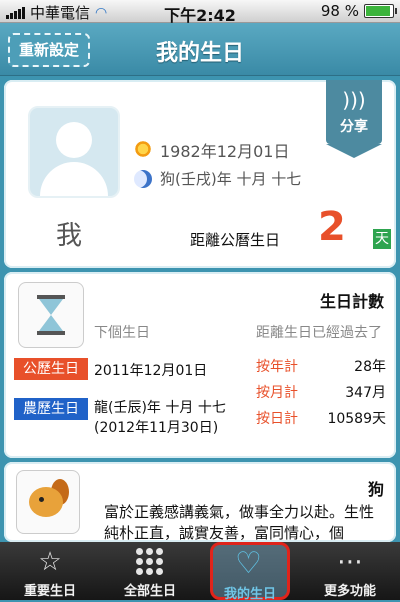 The width and height of the screenshot is (400, 602). I want to click on tab-all-birthdays: 全部生日, so click(150, 571).